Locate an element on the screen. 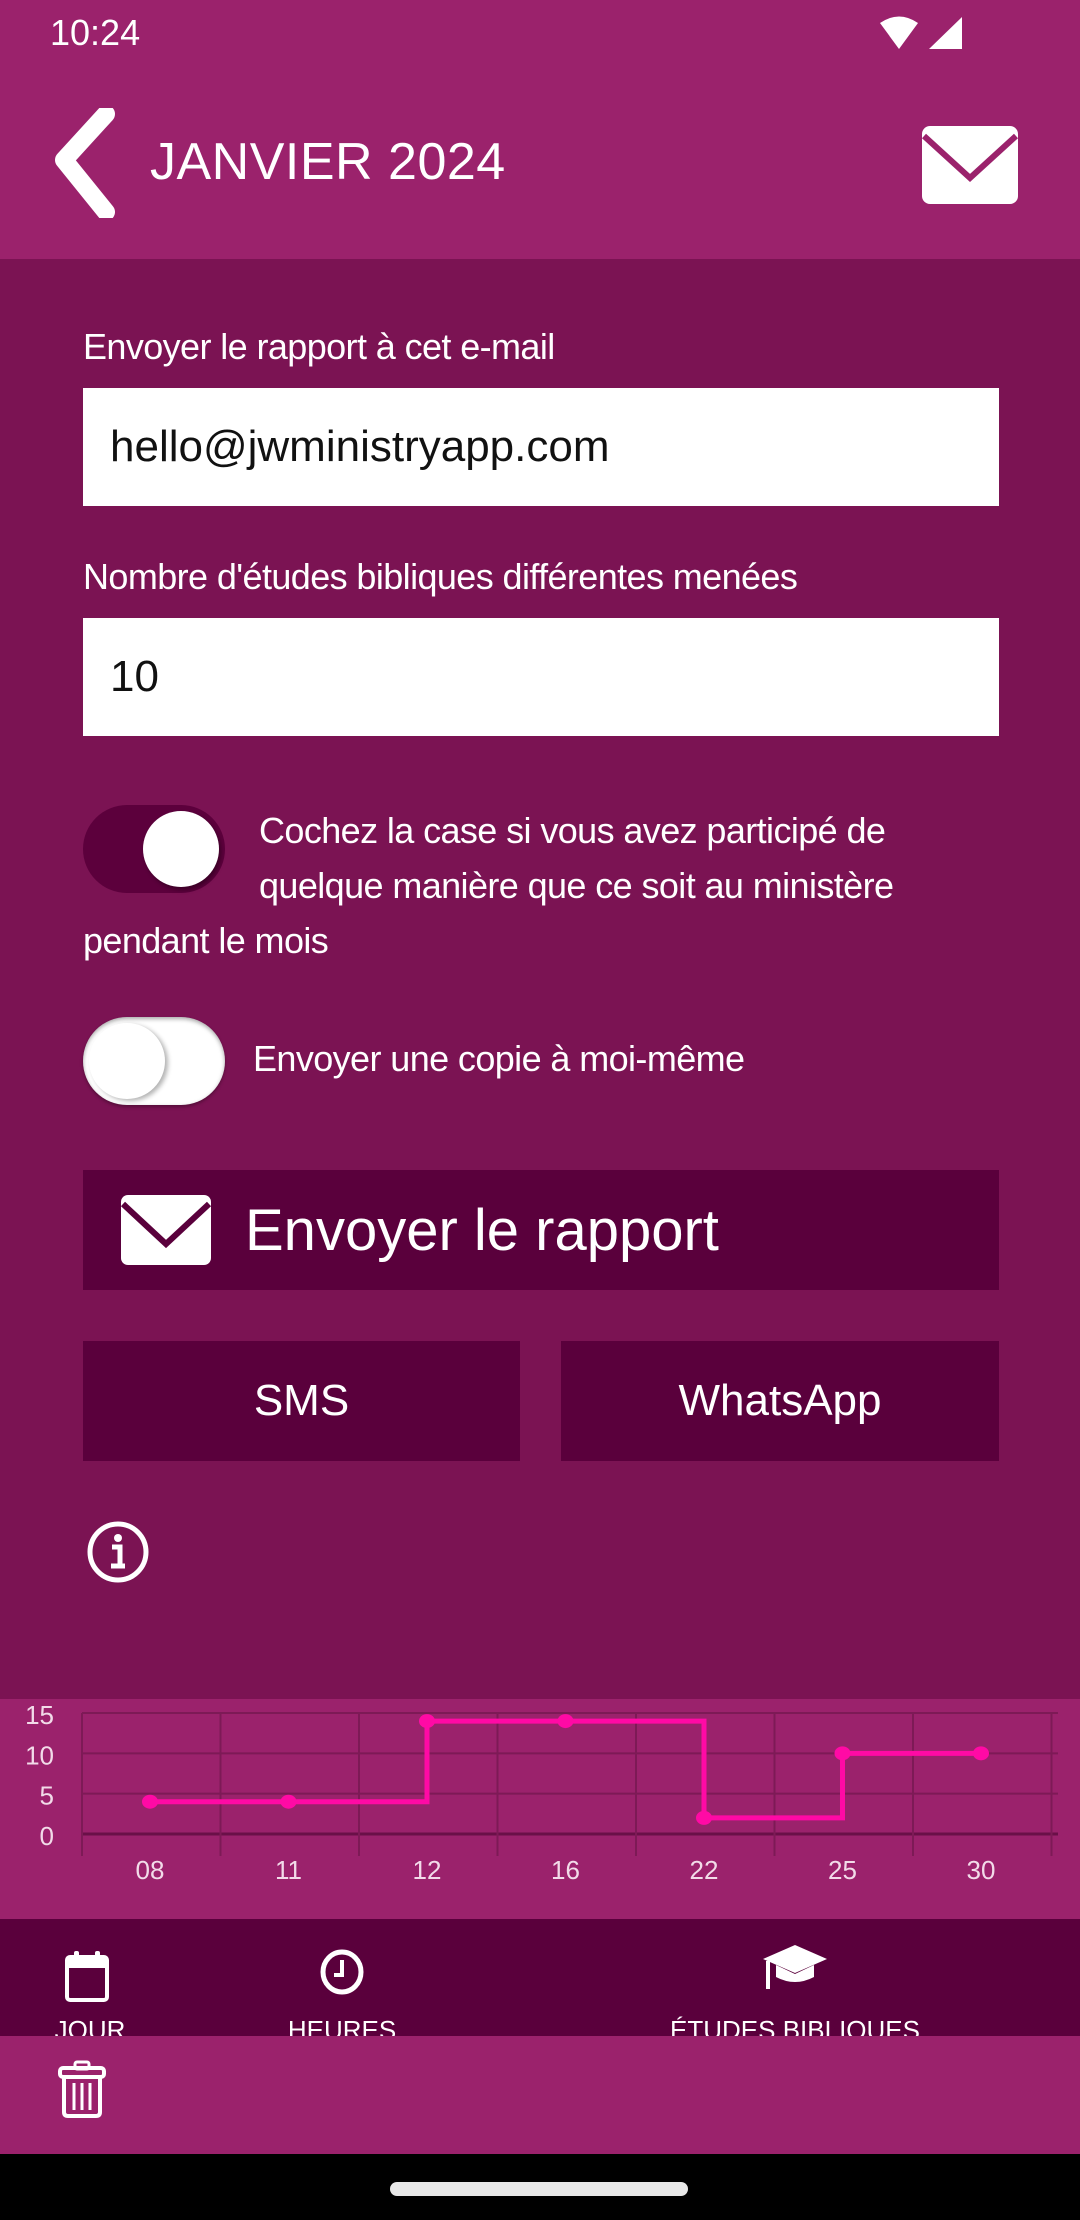  app-bar: JANVIER 2024 is located at coordinates (540, 161).